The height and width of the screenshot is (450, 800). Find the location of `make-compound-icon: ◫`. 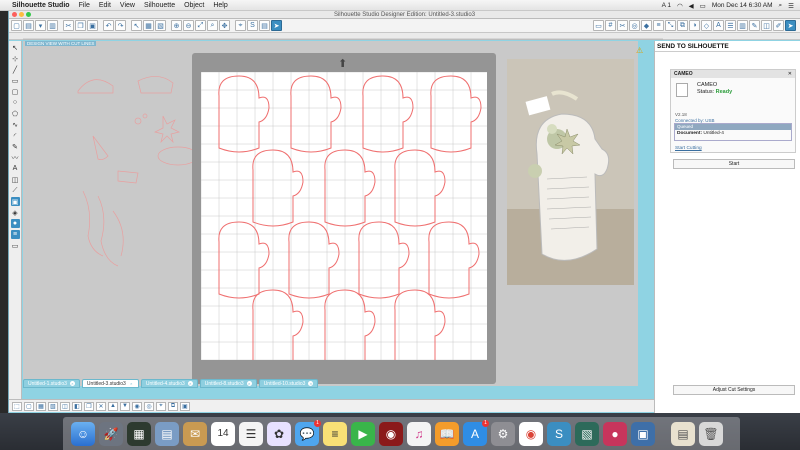

make-compound-icon: ◫ is located at coordinates (65, 406).